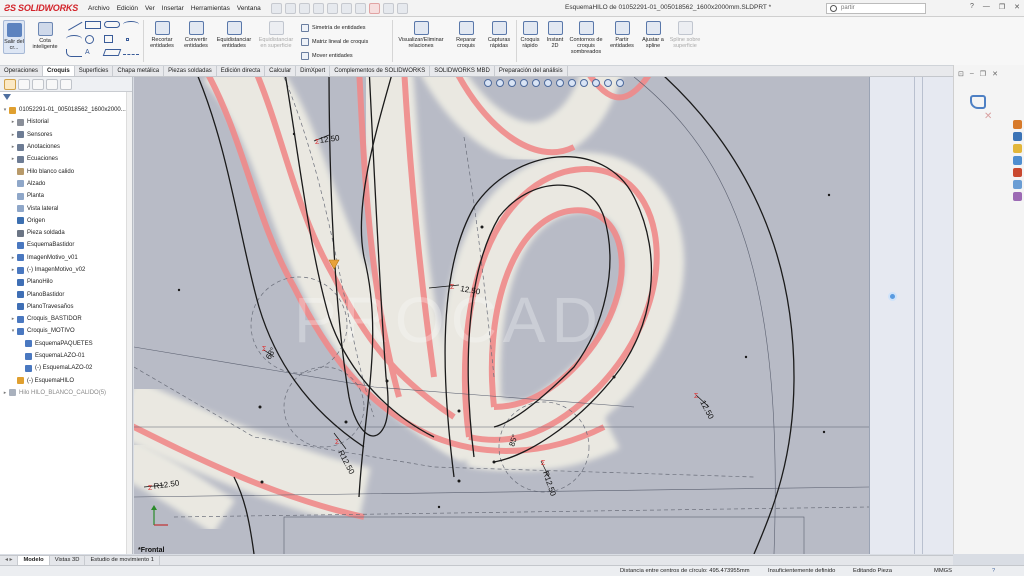  Describe the element at coordinates (7, 97) in the screenshot. I see `filter-icon` at that location.